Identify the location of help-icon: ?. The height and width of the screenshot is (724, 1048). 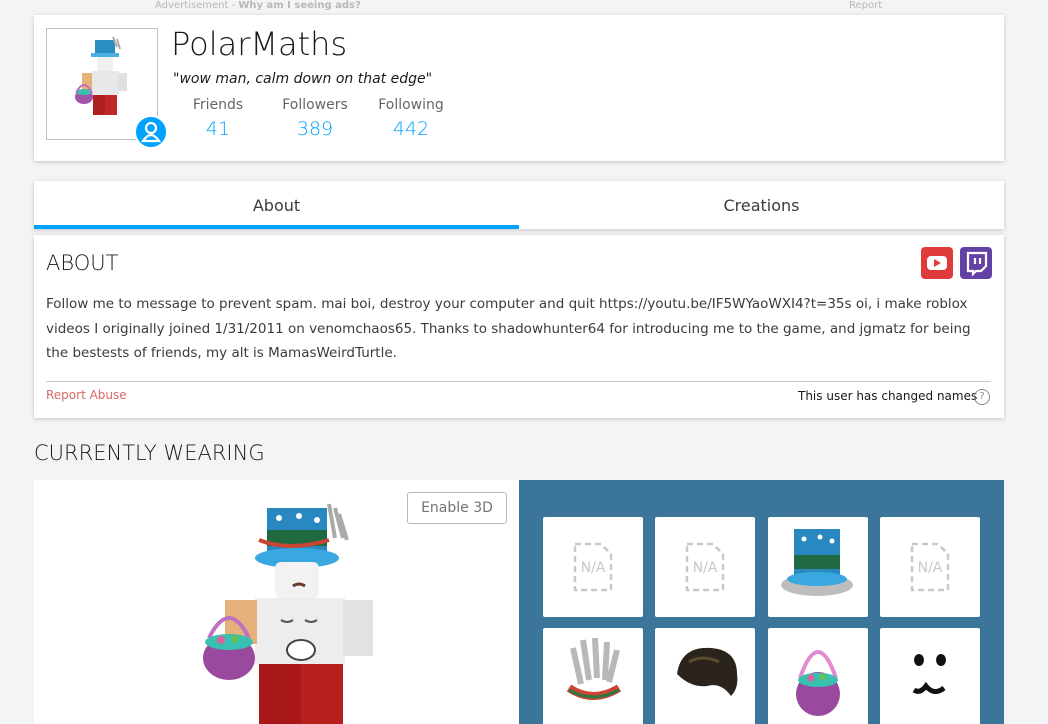
(982, 397).